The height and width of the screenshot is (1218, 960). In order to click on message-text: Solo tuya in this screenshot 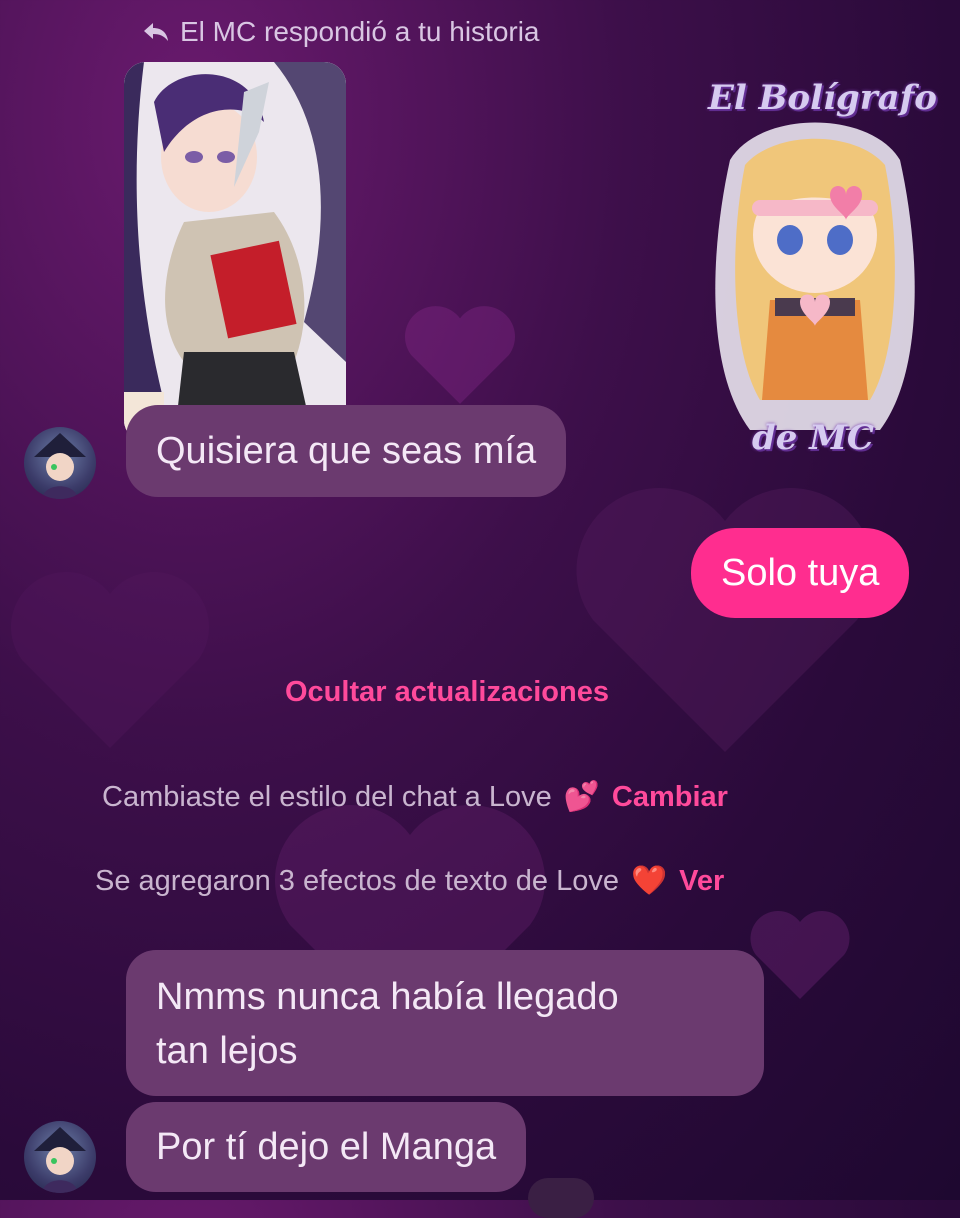, I will do `click(800, 573)`.